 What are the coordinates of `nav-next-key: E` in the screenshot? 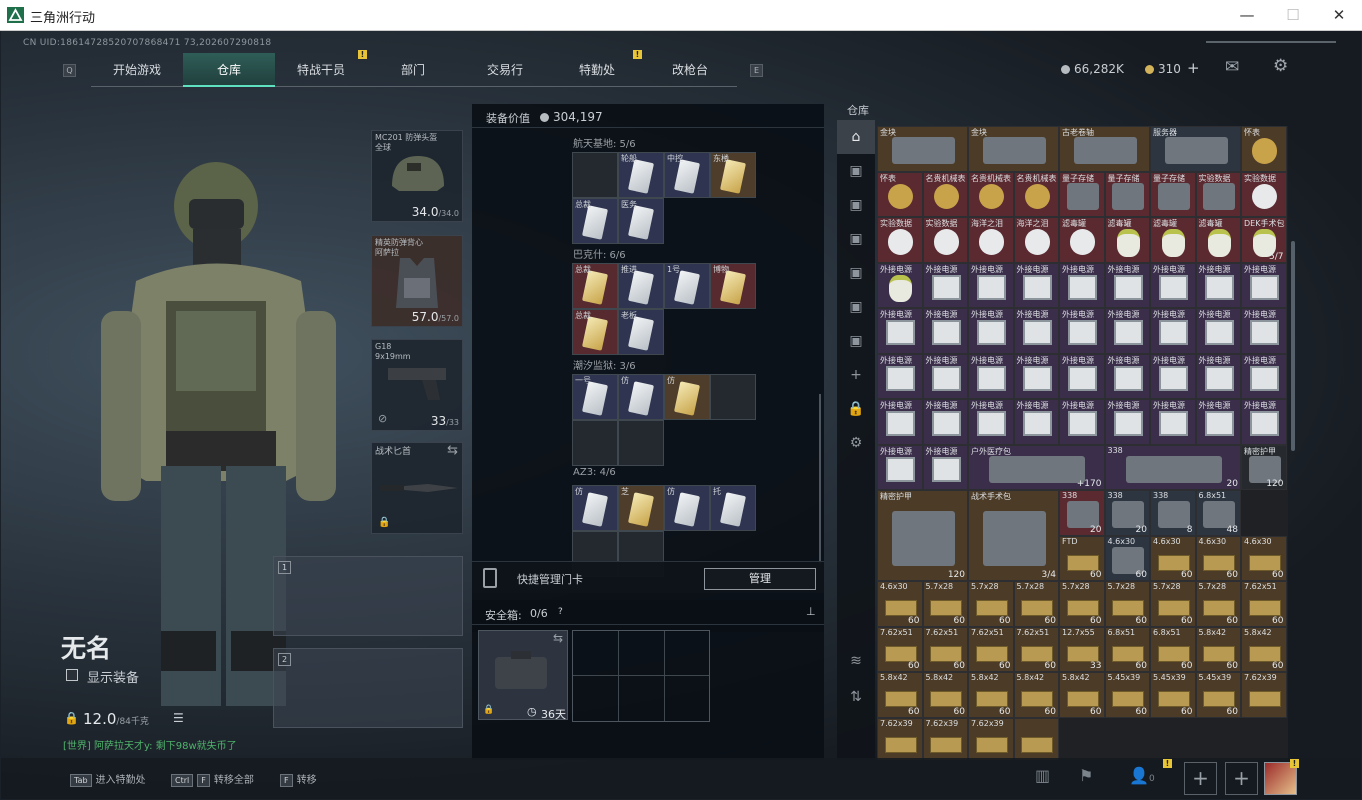 It's located at (756, 70).